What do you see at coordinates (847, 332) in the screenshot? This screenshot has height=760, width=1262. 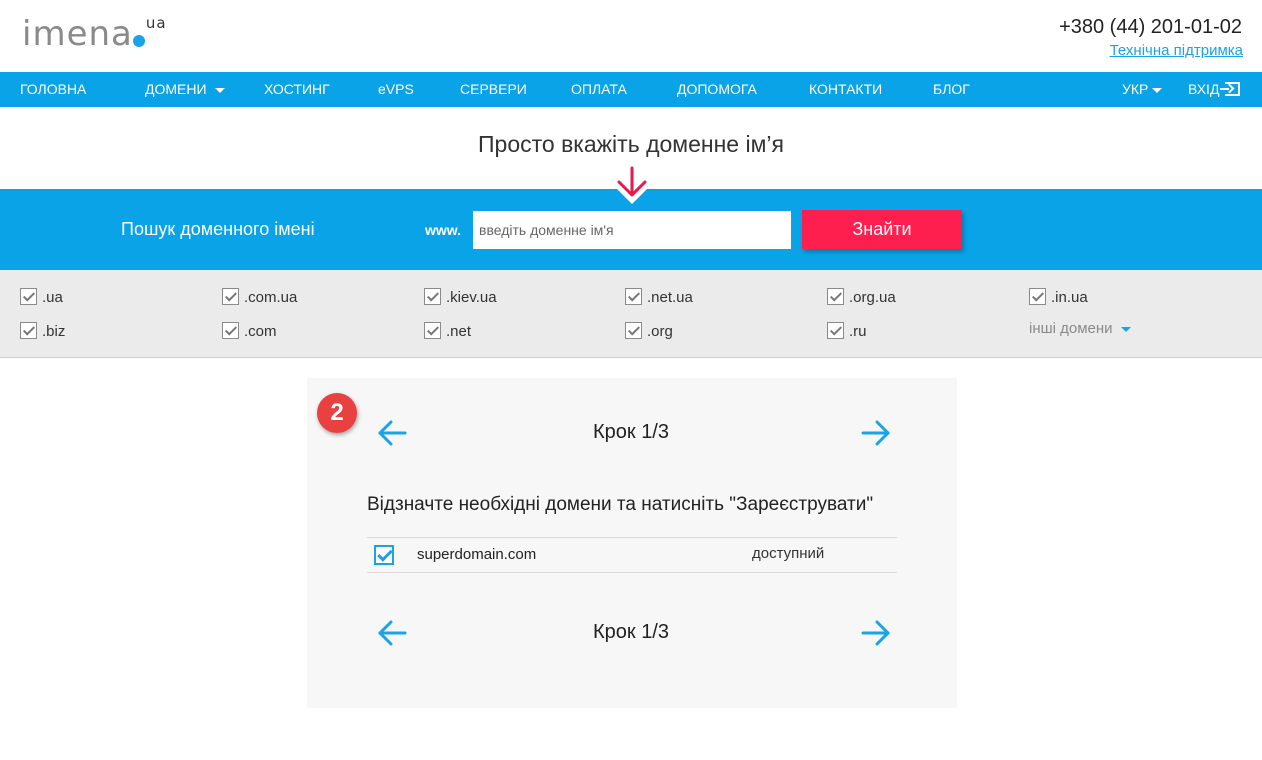 I see `tld-option-ru: .ru` at bounding box center [847, 332].